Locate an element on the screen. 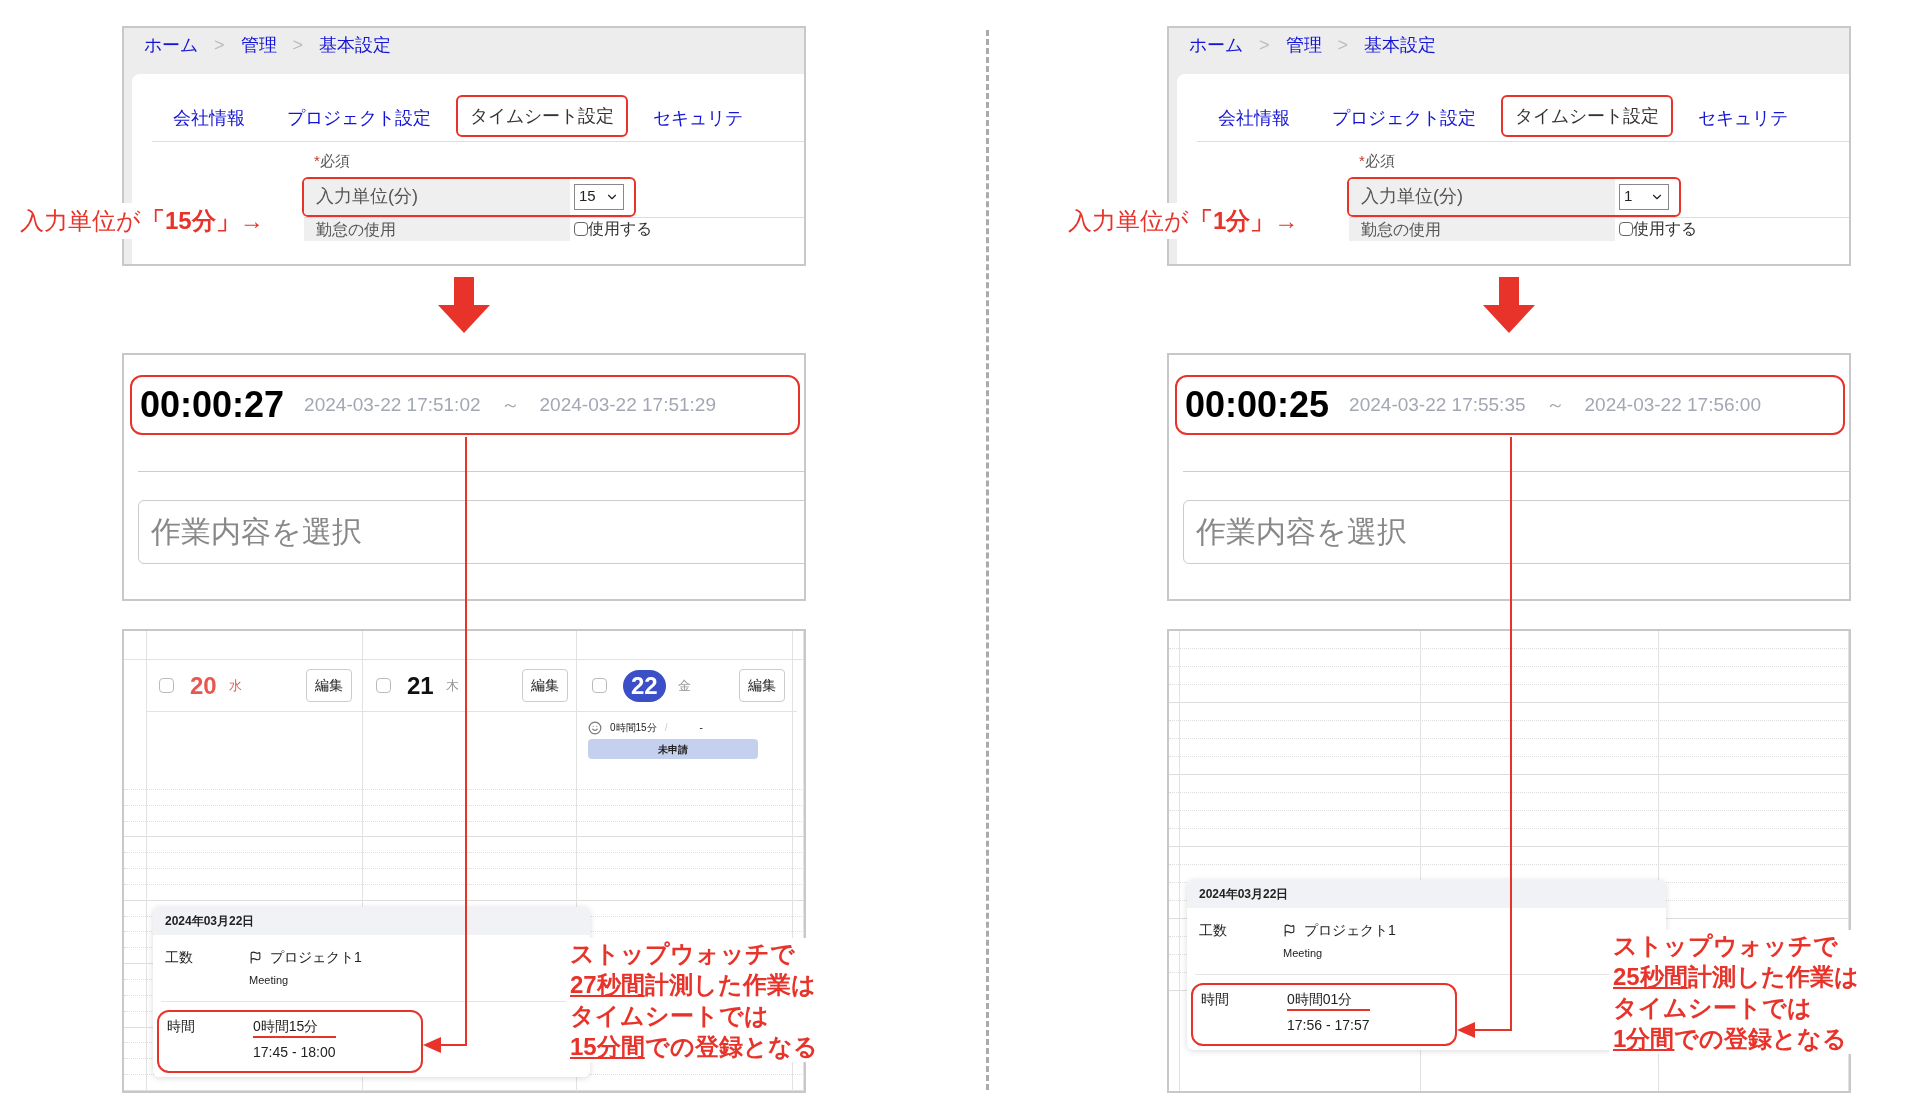  weekday-label: 木 is located at coordinates (452, 685).